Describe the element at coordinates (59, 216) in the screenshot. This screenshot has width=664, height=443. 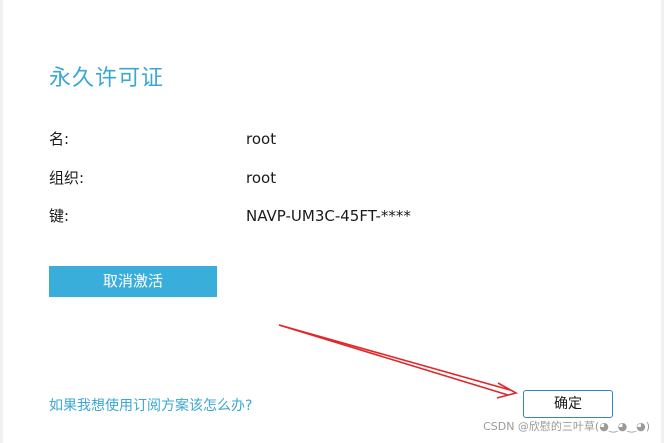
I see `field-label-key: 键:` at that location.